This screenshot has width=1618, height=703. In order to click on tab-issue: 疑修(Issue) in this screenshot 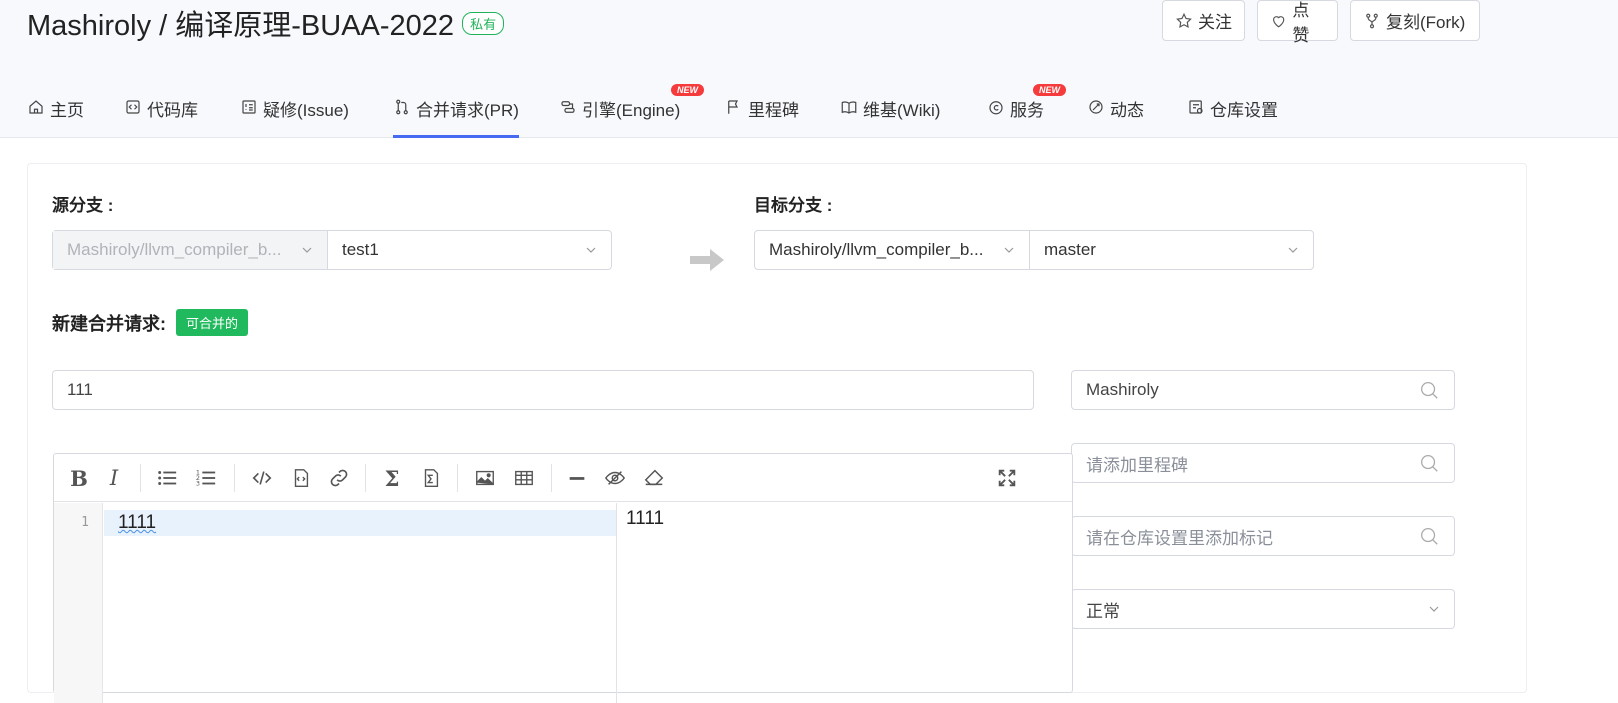, I will do `click(294, 113)`.